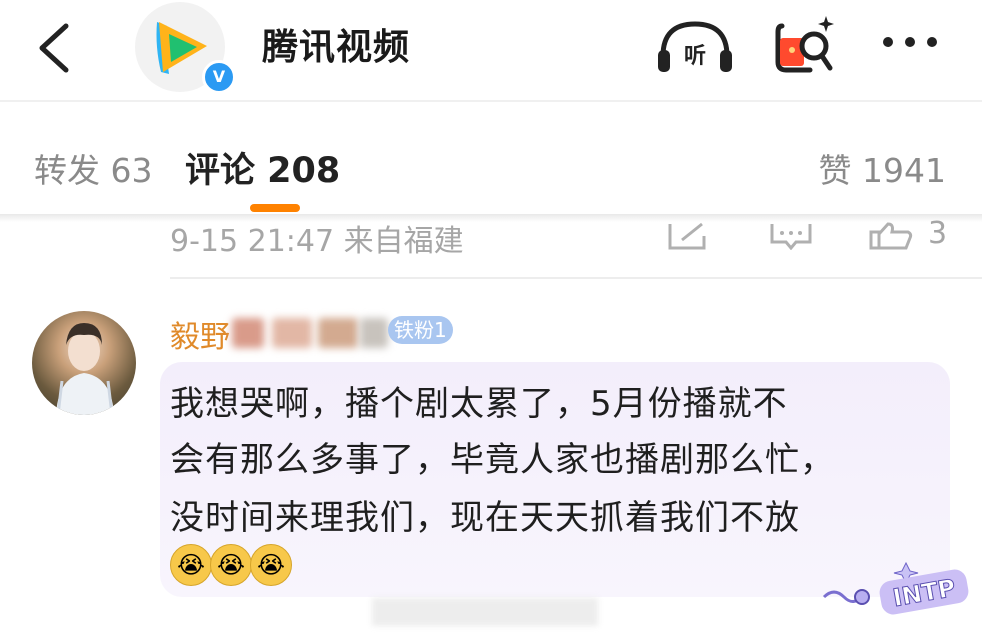 The image size is (982, 638). What do you see at coordinates (687, 236) in the screenshot?
I see `repost-edit-icon` at bounding box center [687, 236].